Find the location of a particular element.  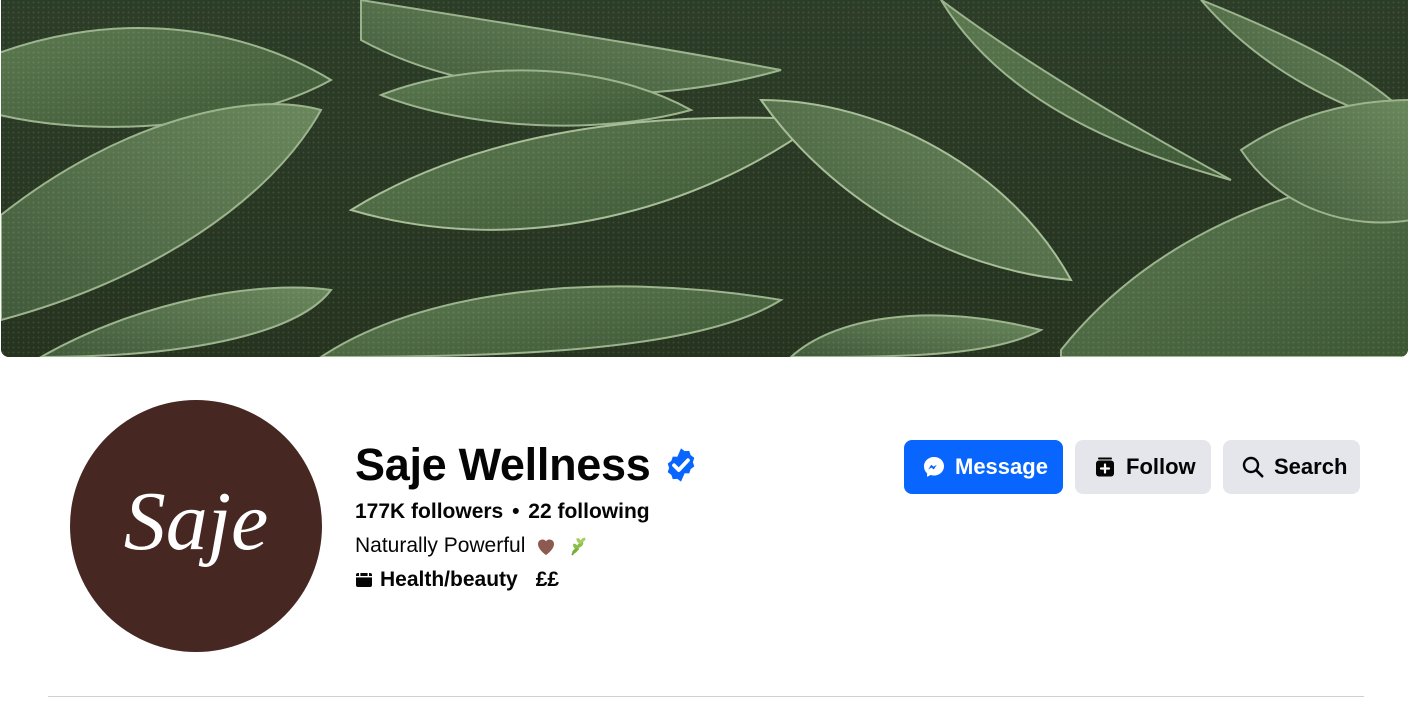

saje-logo: Saje is located at coordinates (196, 521).